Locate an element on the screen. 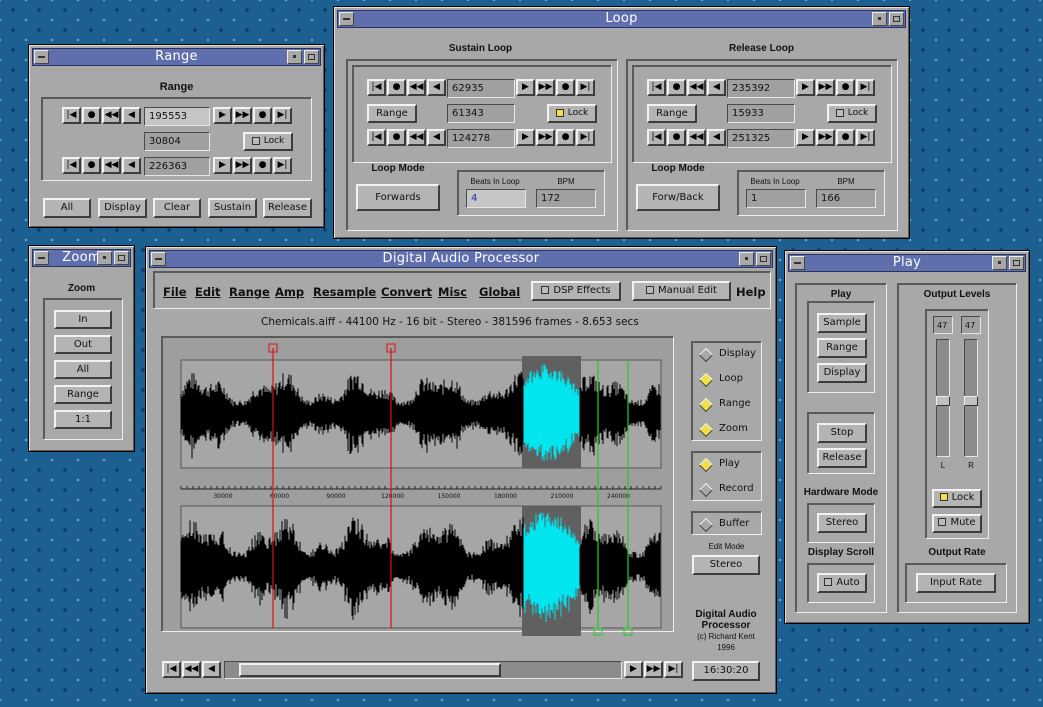 This screenshot has height=707, width=1043. menu-global: Global is located at coordinates (499, 292).